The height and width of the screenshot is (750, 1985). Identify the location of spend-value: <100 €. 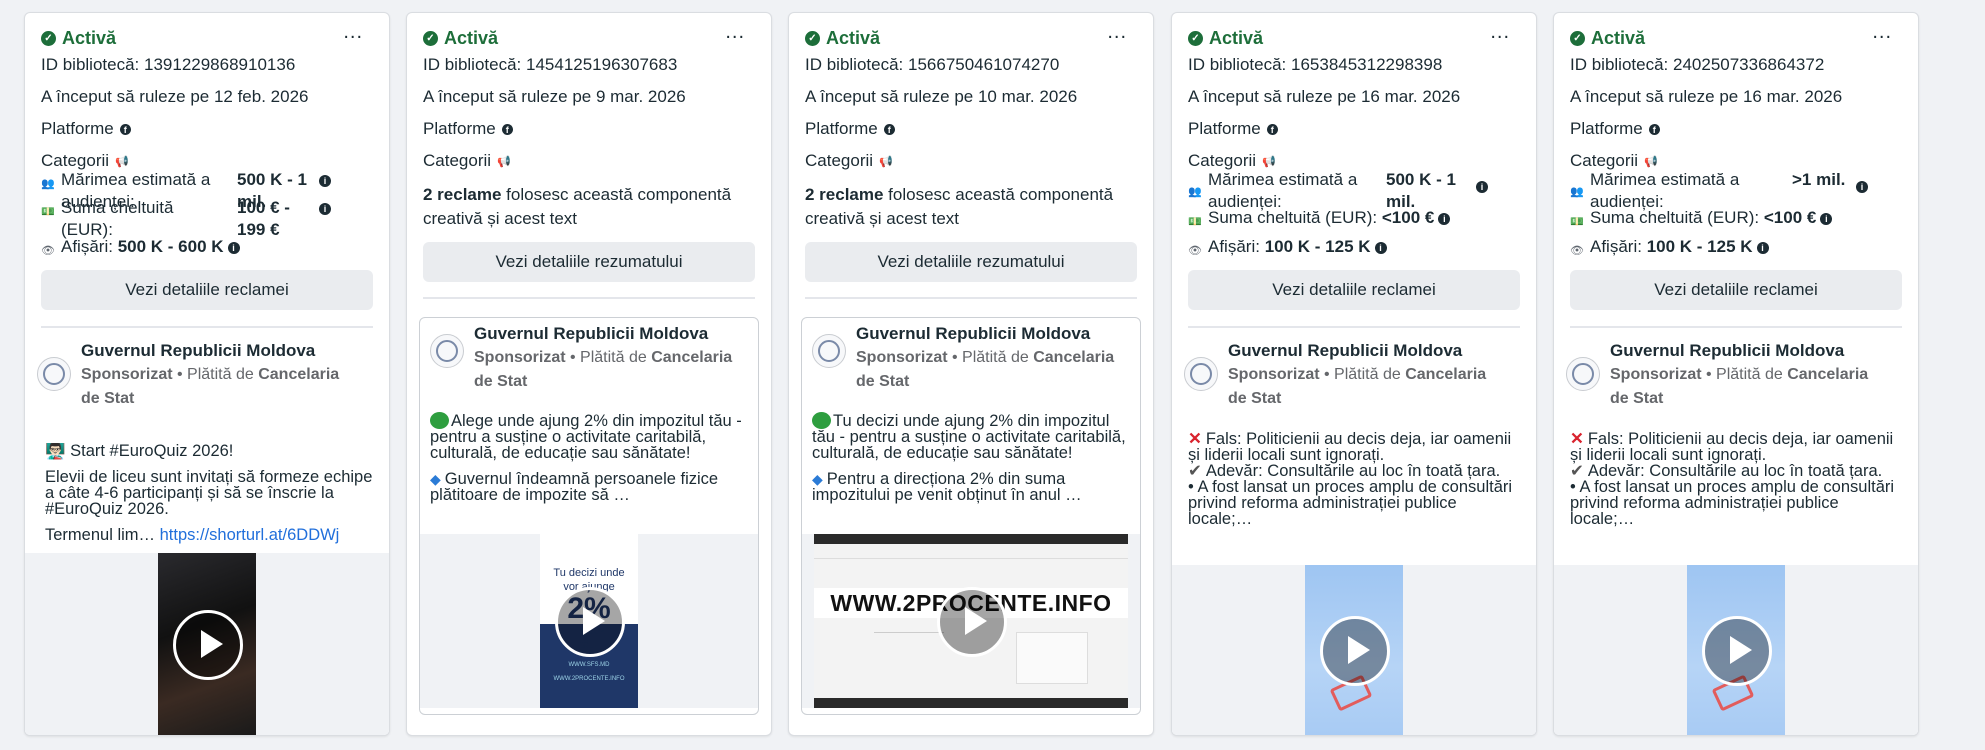
(1408, 217).